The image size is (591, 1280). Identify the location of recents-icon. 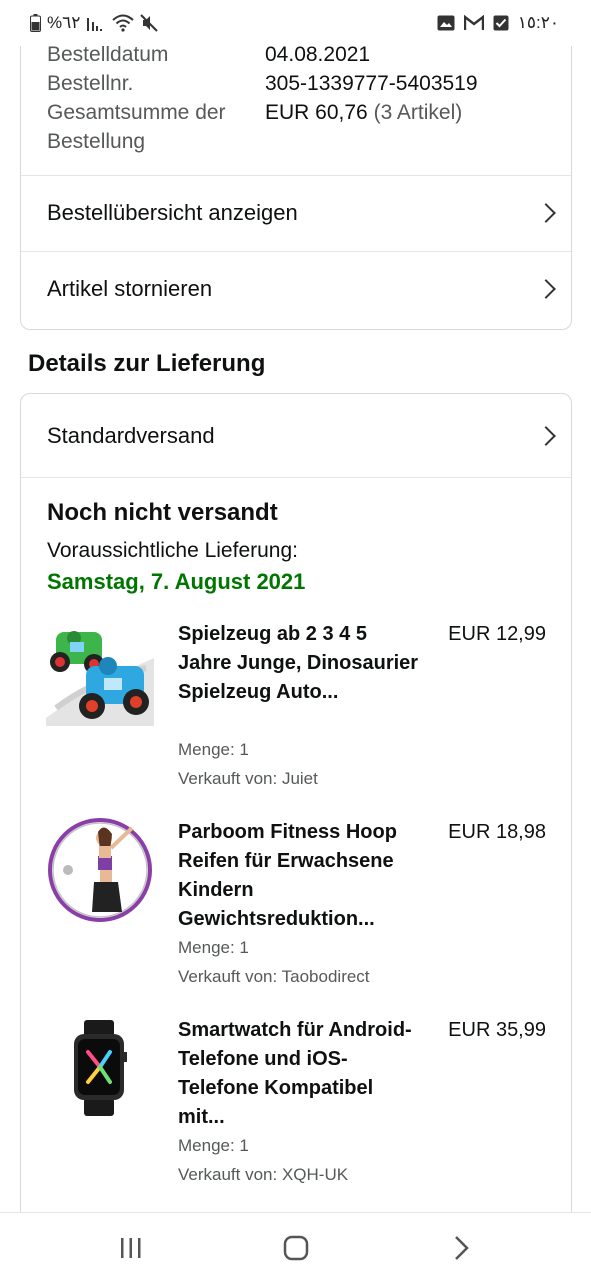
(131, 1248).